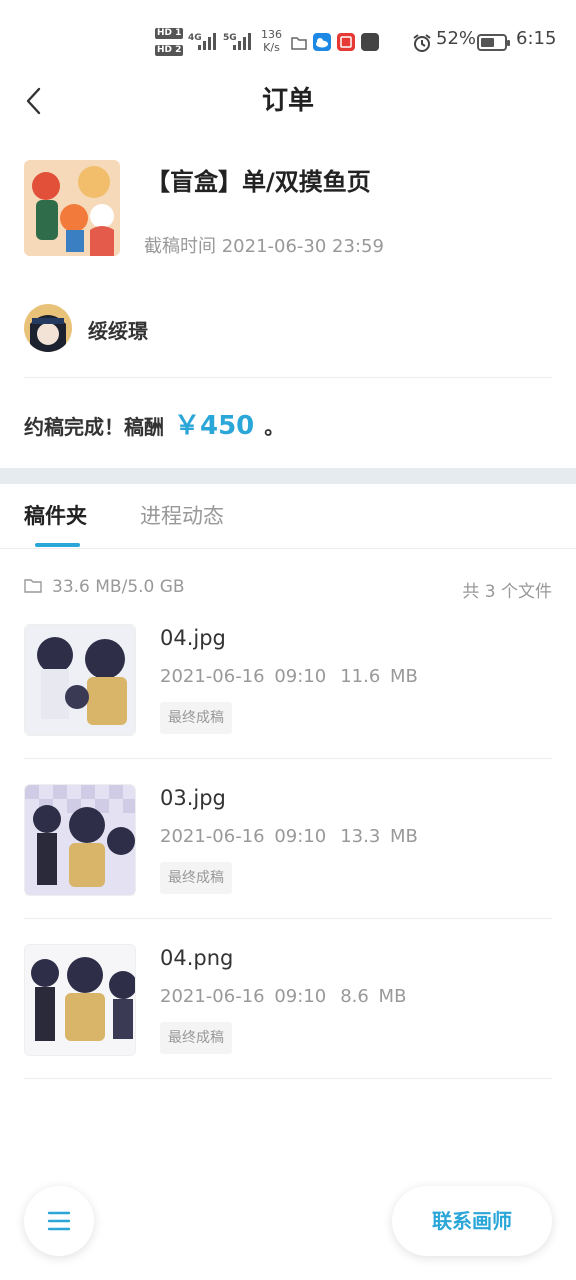 The height and width of the screenshot is (1280, 576). What do you see at coordinates (118, 329) in the screenshot?
I see `artist-name: 绥绥璟` at bounding box center [118, 329].